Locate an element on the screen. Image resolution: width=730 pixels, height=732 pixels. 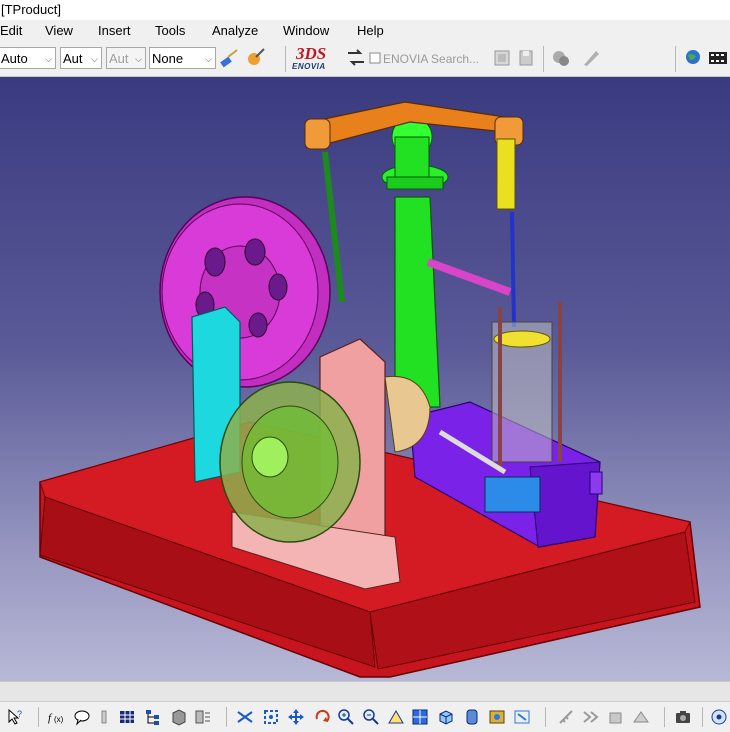
window-title: [TProduct] is located at coordinates (31, 9).